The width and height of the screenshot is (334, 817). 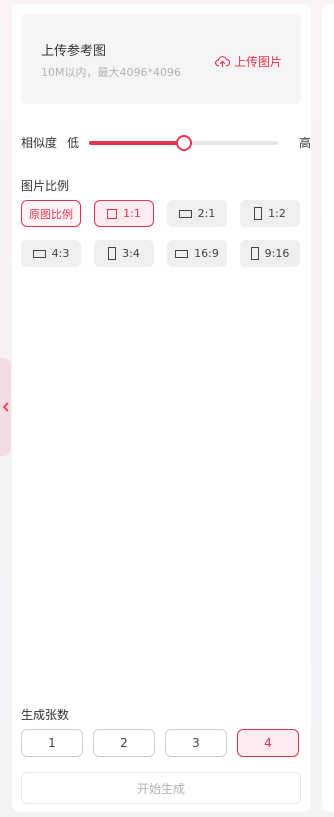 I want to click on upload-image-button: 上传图片, so click(x=248, y=61).